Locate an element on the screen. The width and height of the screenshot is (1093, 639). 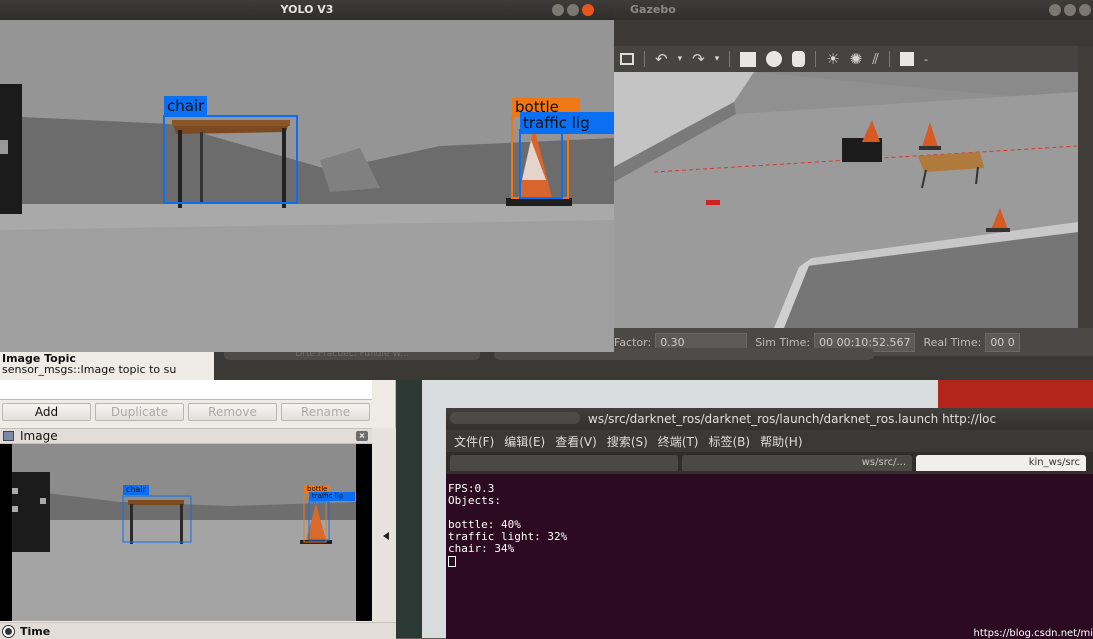
yolo-title: YOLO V3 is located at coordinates (307, 9).